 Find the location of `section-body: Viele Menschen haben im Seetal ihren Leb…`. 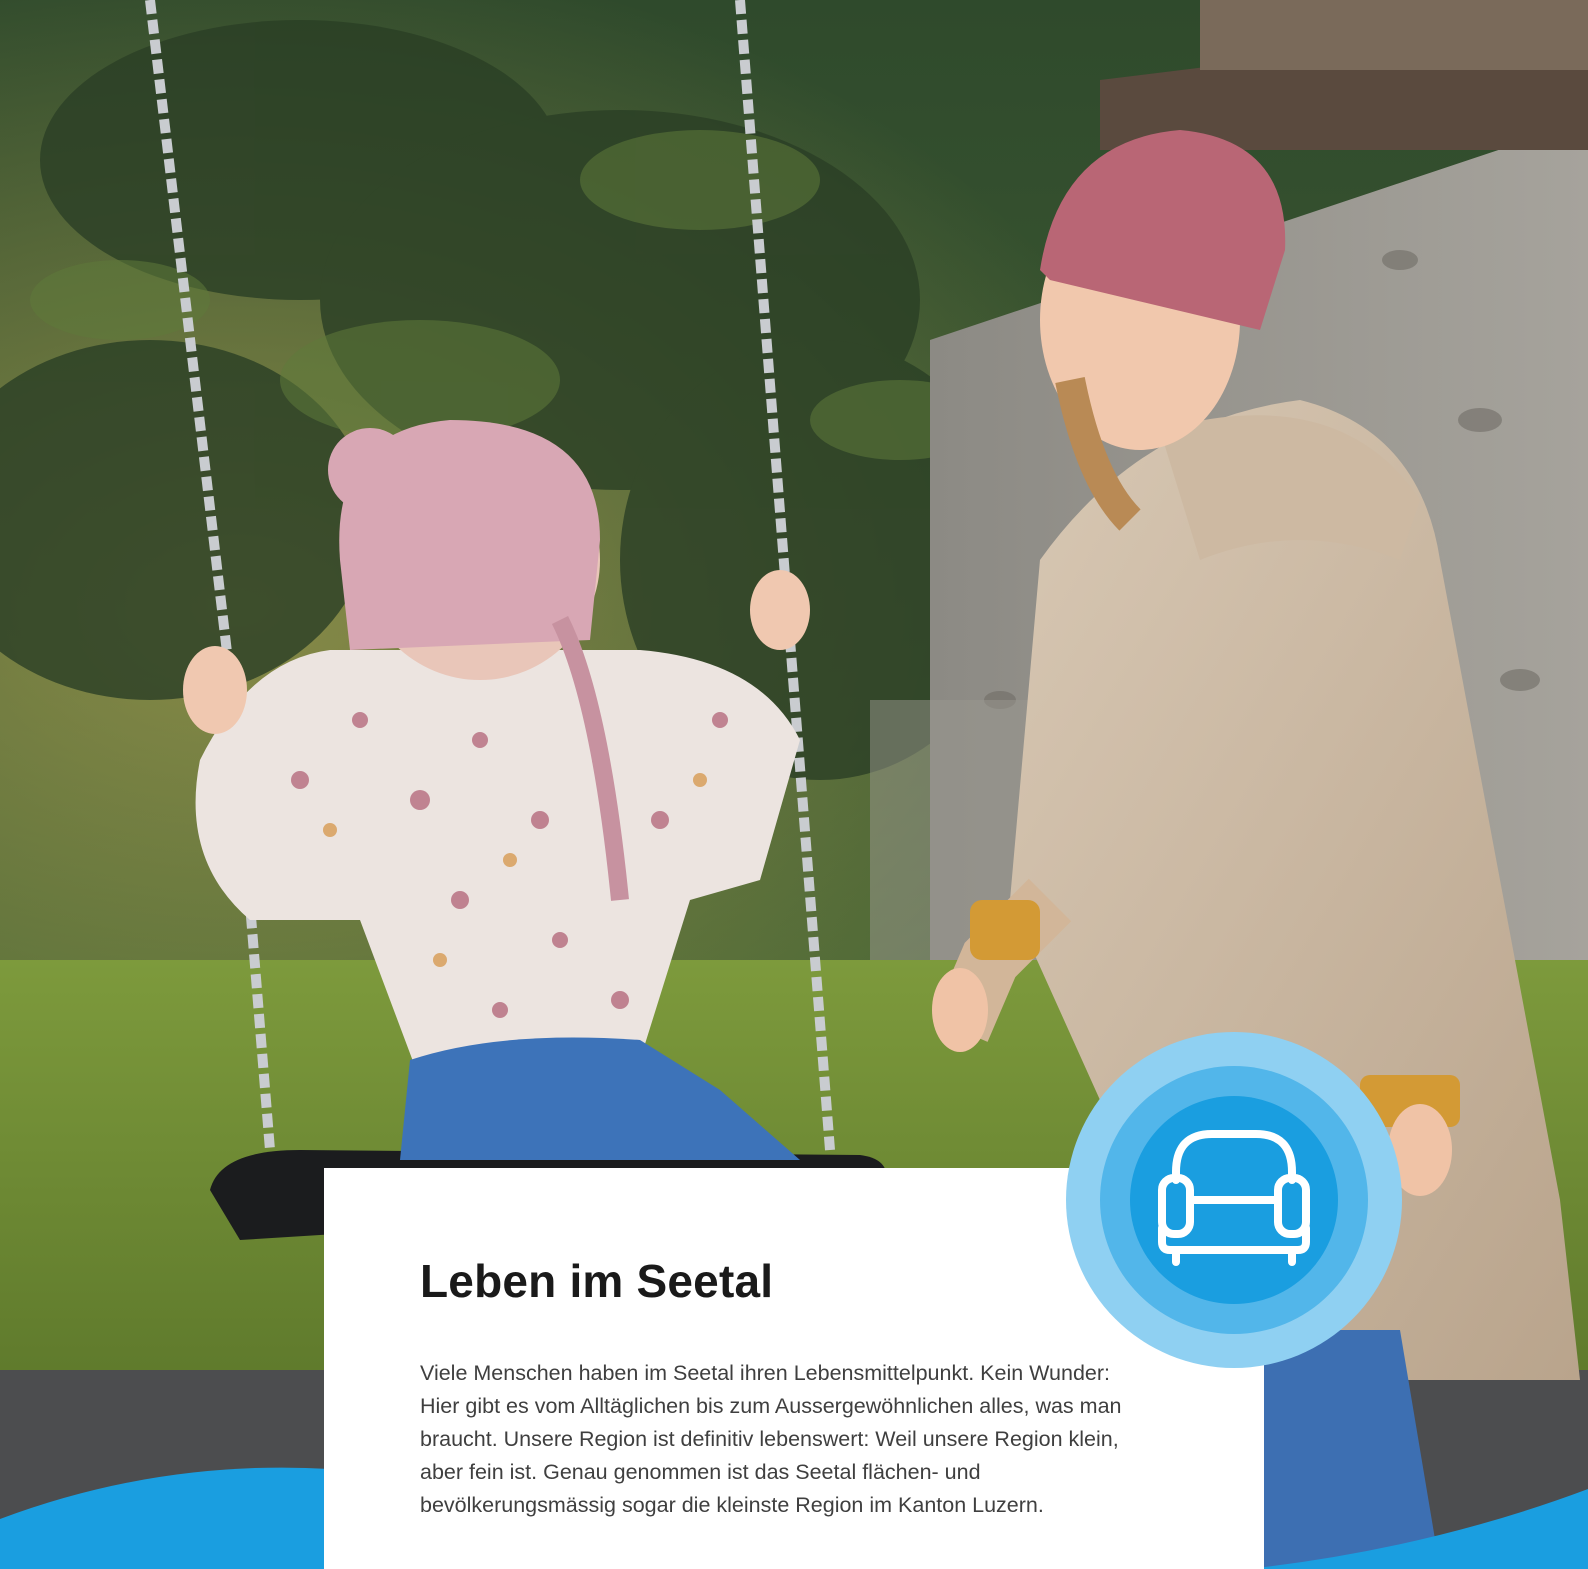

section-body: Viele Menschen haben im Seetal ihren Leb… is located at coordinates (771, 1438).